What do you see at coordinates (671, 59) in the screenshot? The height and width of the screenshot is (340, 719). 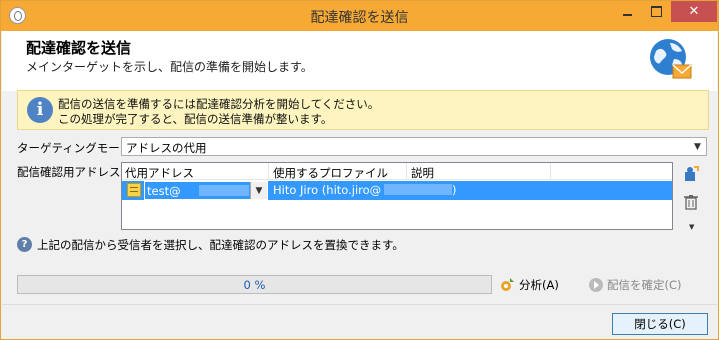 I see `globe-mail-icon` at bounding box center [671, 59].